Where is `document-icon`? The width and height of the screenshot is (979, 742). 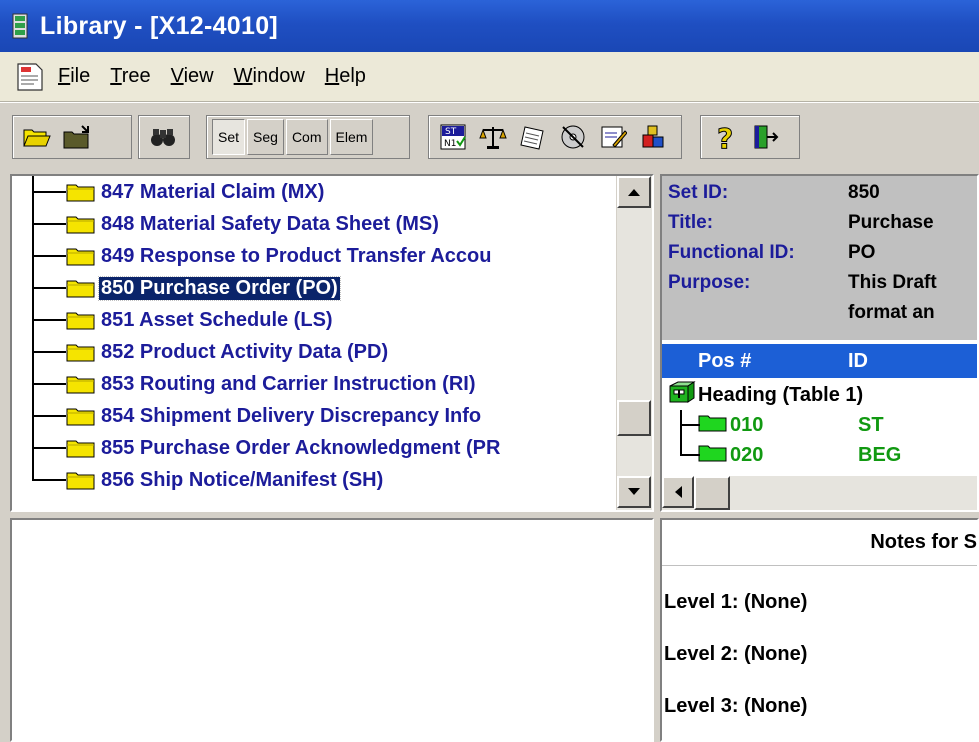 document-icon is located at coordinates (30, 77).